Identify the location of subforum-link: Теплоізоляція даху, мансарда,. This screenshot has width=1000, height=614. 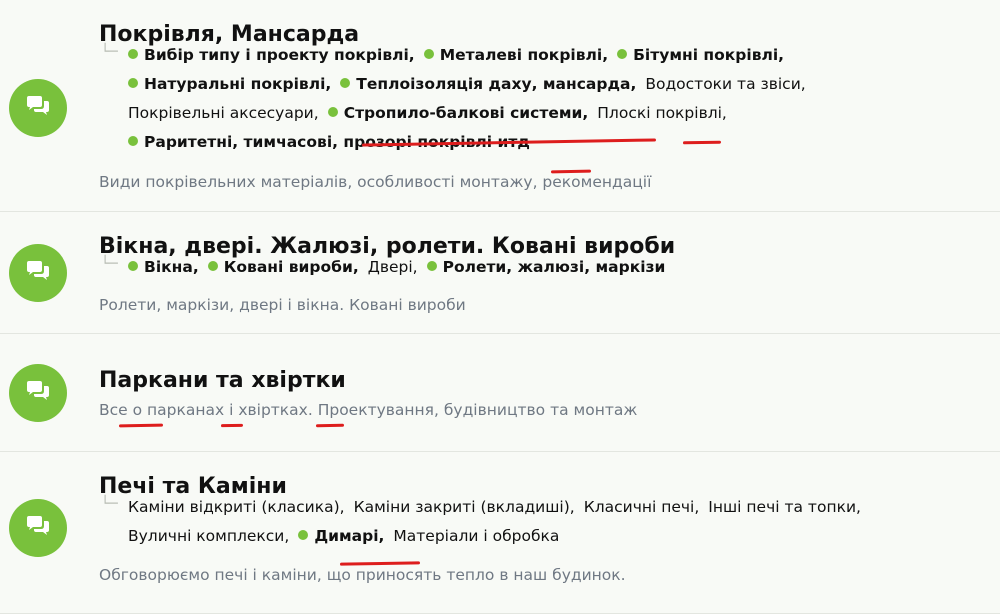
(488, 84).